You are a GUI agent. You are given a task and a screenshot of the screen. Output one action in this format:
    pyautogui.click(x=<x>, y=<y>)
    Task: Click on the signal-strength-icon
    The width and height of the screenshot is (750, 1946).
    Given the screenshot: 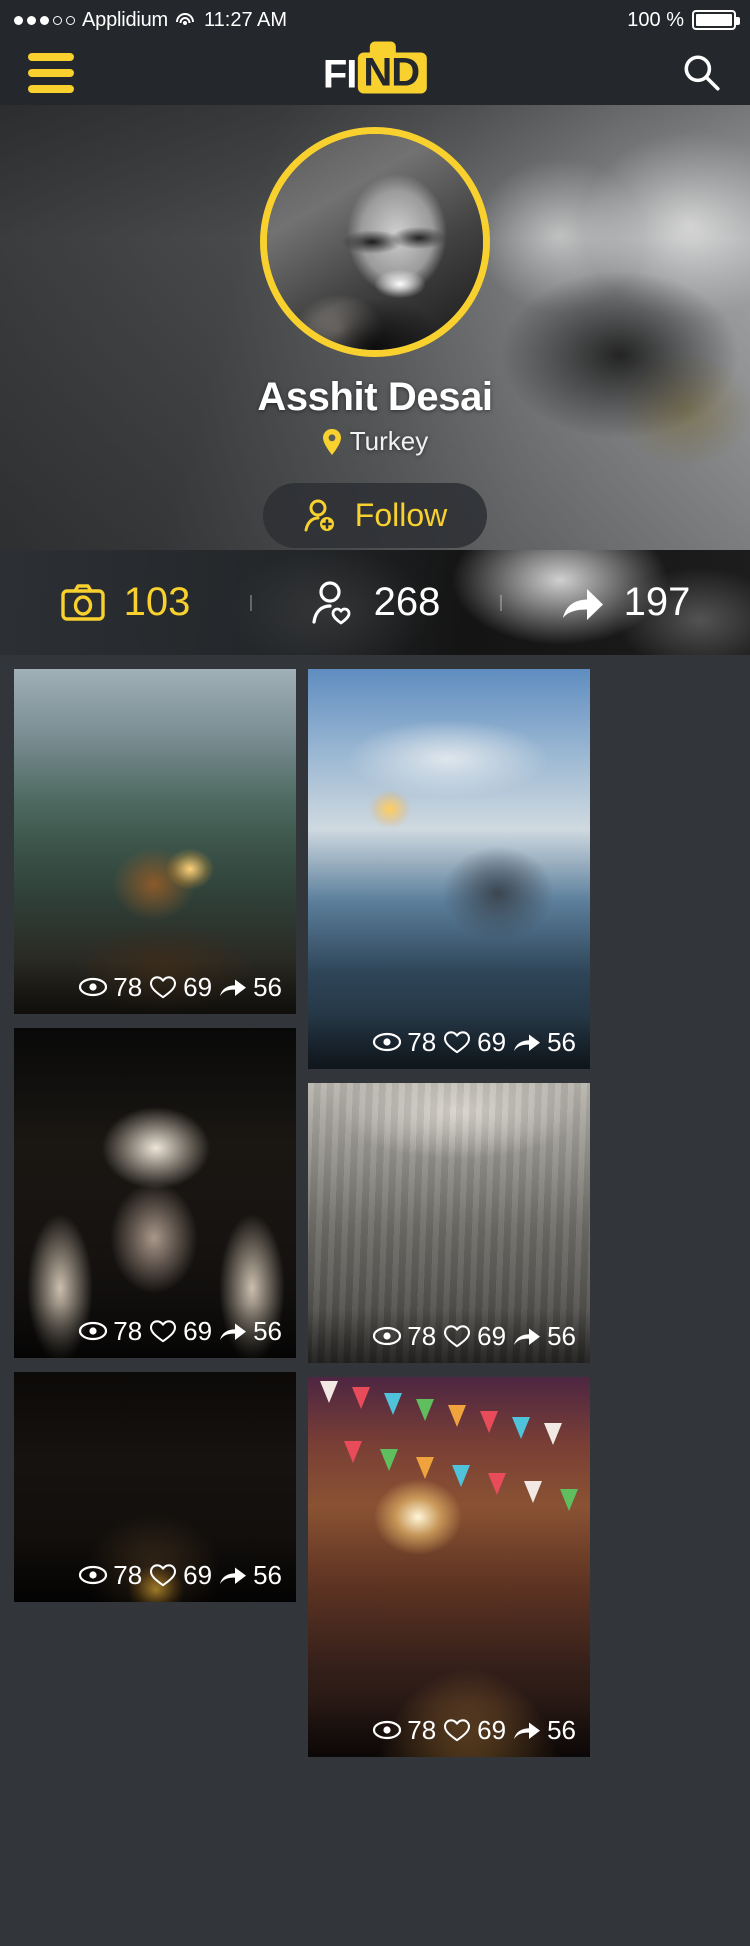 What is the action you would take?
    pyautogui.click(x=44, y=20)
    